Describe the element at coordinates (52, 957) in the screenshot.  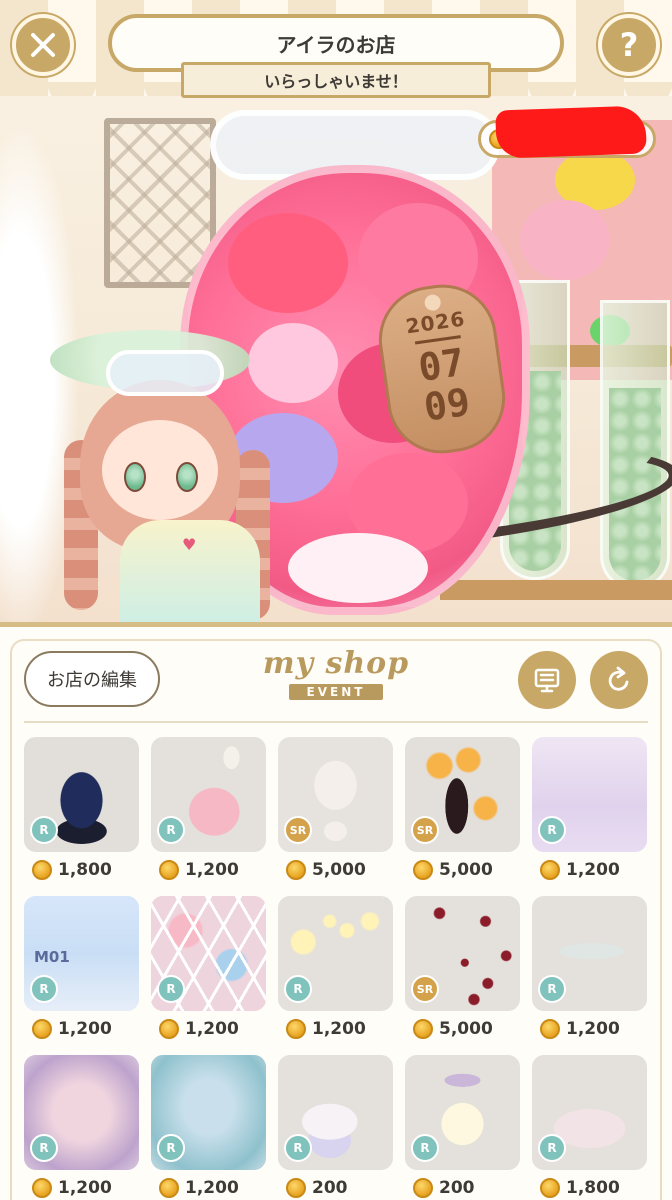
I see `item-art-label: M01` at that location.